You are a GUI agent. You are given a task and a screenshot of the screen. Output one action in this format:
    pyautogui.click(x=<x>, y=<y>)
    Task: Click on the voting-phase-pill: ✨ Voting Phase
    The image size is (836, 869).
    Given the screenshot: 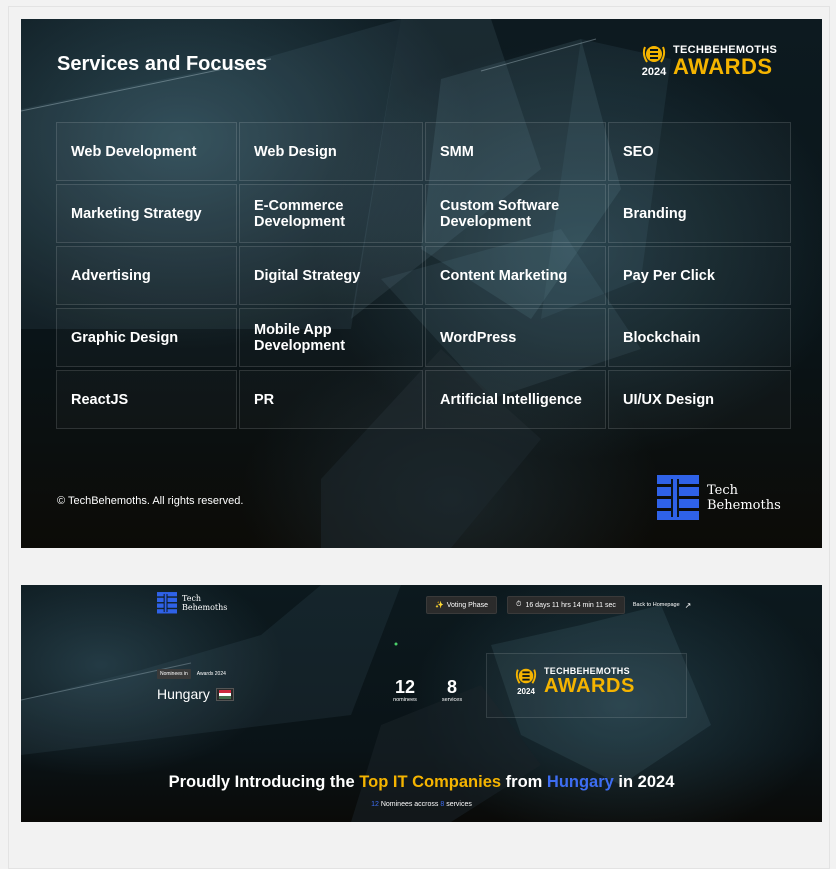 What is the action you would take?
    pyautogui.click(x=461, y=605)
    